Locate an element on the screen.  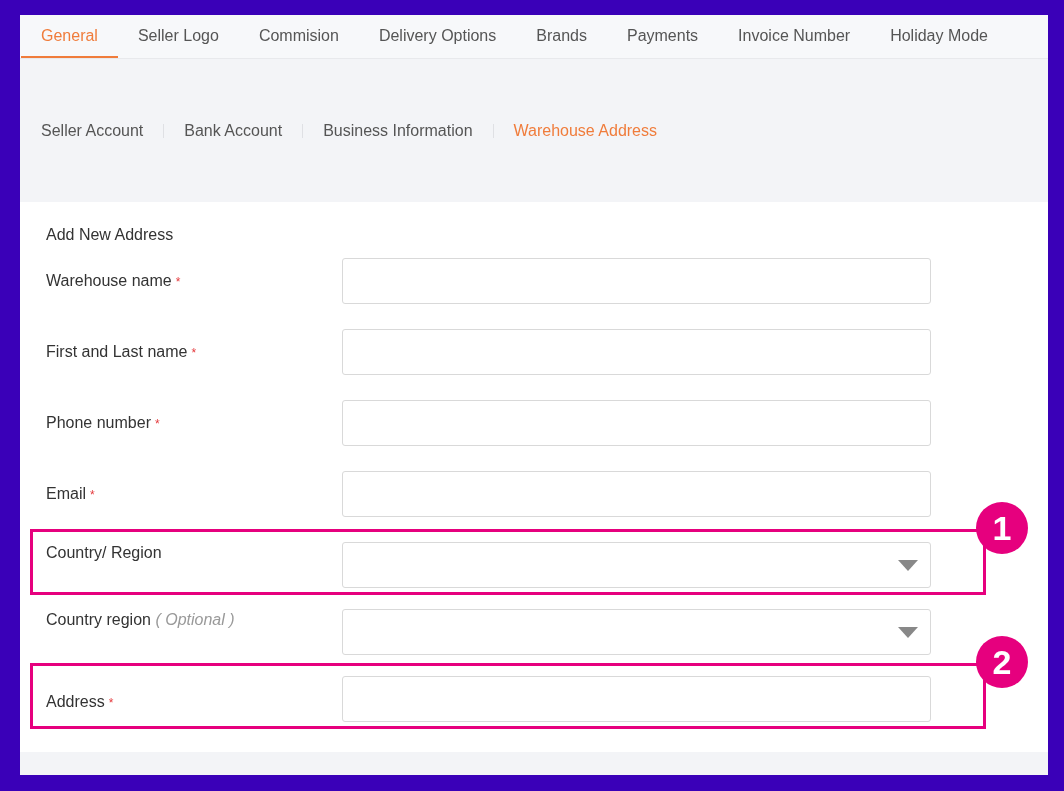
field-label: Country/ Region is located at coordinates (104, 552).